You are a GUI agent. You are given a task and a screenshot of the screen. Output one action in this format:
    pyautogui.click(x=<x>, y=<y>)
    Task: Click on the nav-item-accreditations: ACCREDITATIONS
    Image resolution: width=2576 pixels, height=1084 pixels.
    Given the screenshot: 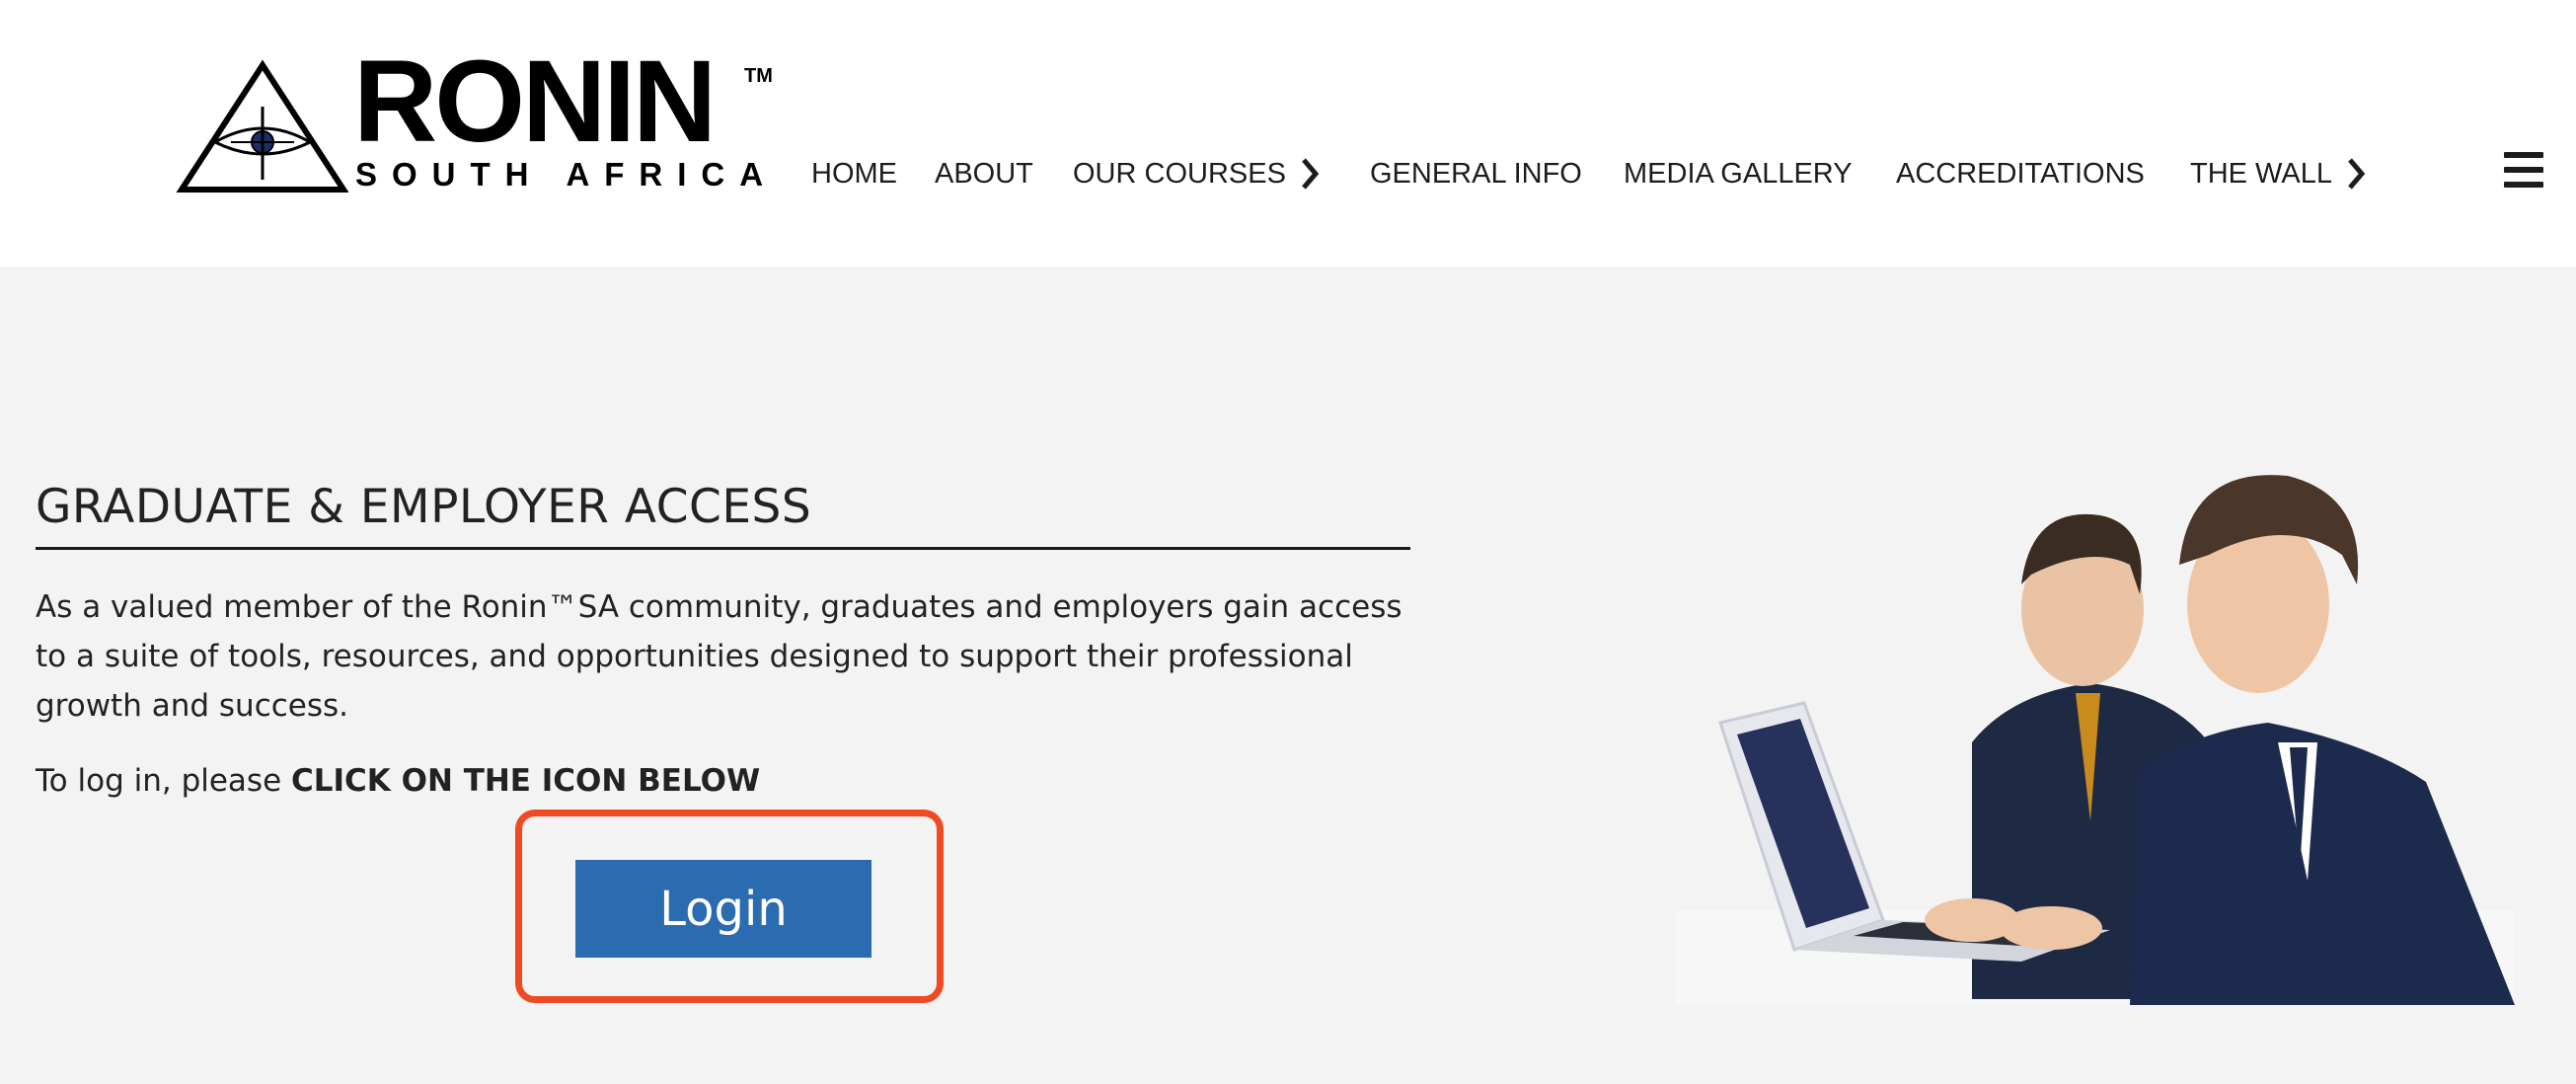 What is the action you would take?
    pyautogui.click(x=2020, y=174)
    